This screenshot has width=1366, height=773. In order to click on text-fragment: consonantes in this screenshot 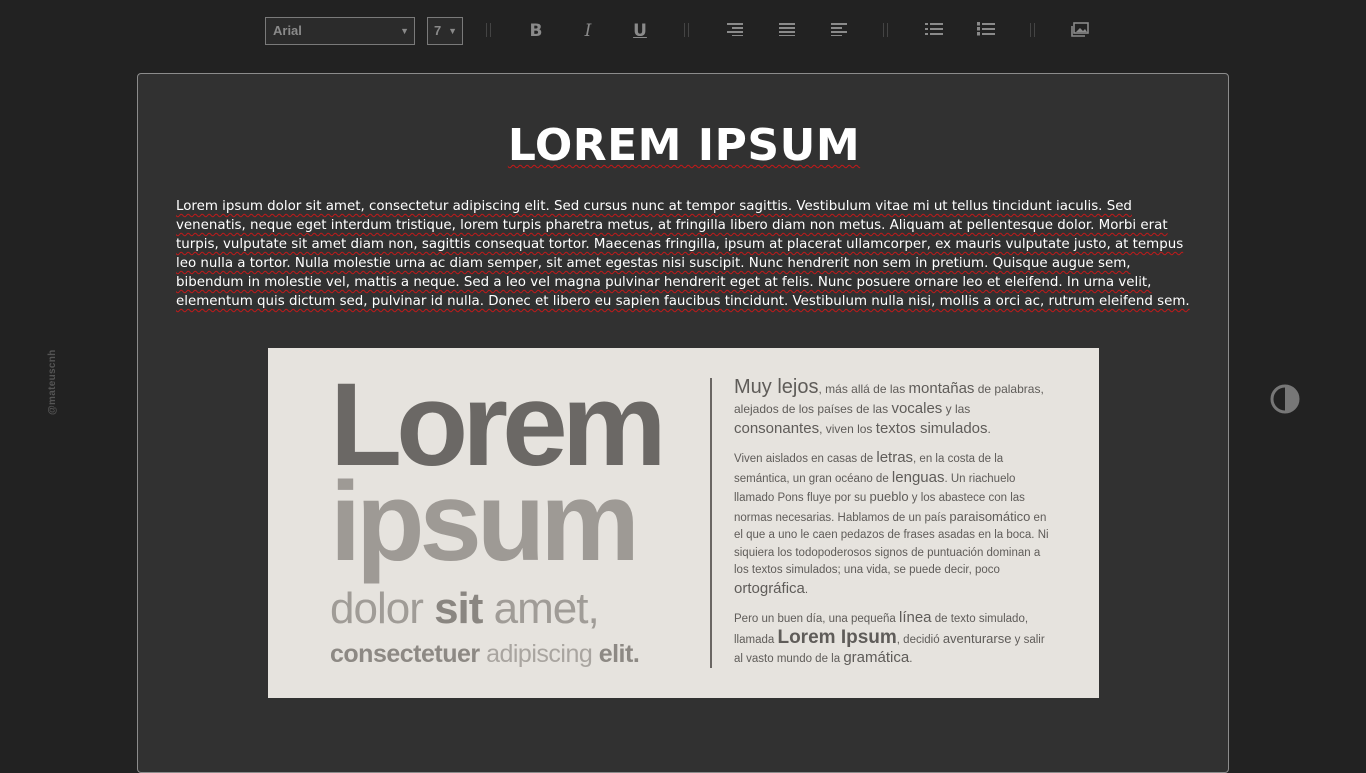, I will do `click(777, 428)`.